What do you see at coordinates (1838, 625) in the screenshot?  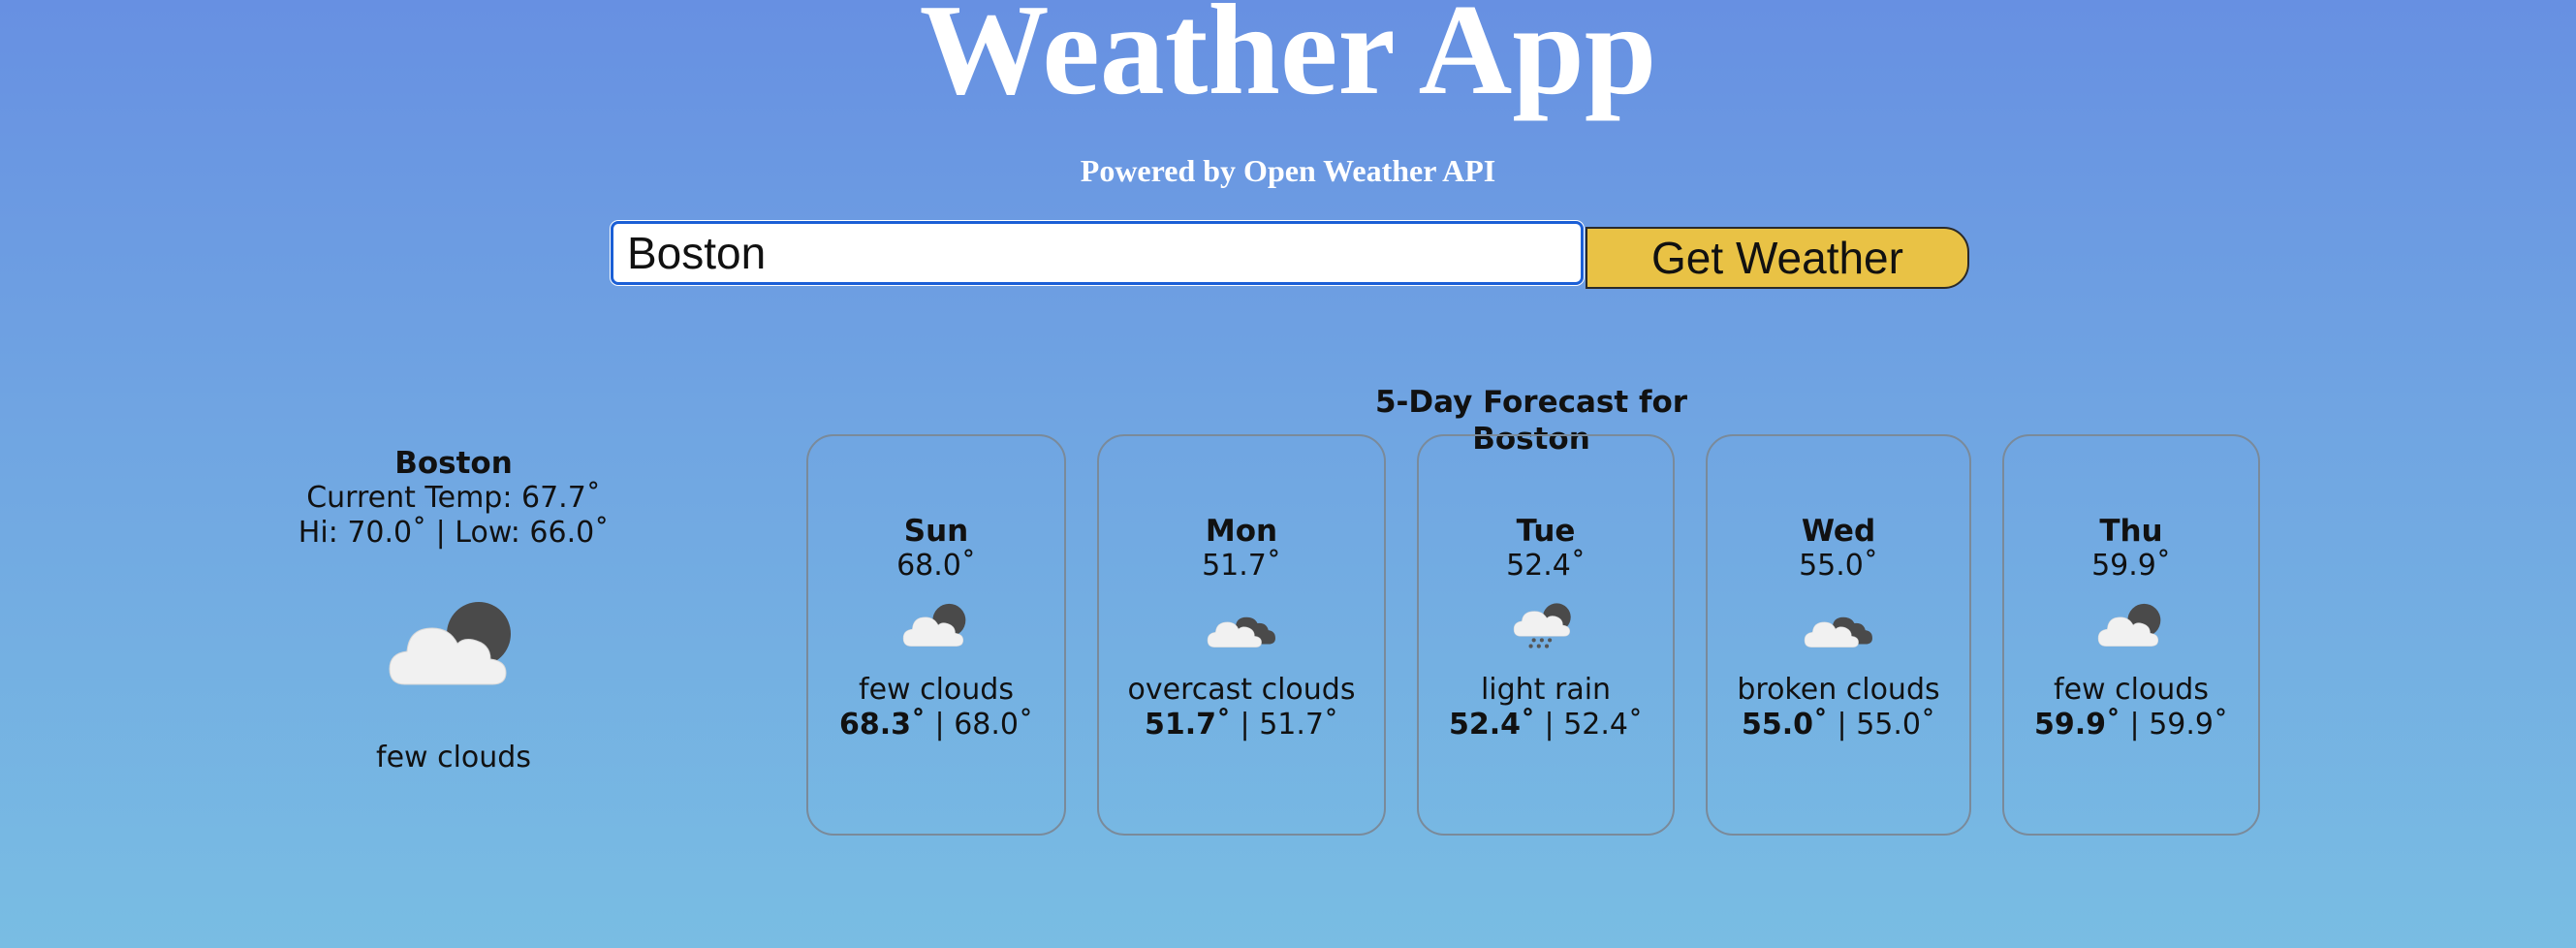 I see `broken-clouds-icon` at bounding box center [1838, 625].